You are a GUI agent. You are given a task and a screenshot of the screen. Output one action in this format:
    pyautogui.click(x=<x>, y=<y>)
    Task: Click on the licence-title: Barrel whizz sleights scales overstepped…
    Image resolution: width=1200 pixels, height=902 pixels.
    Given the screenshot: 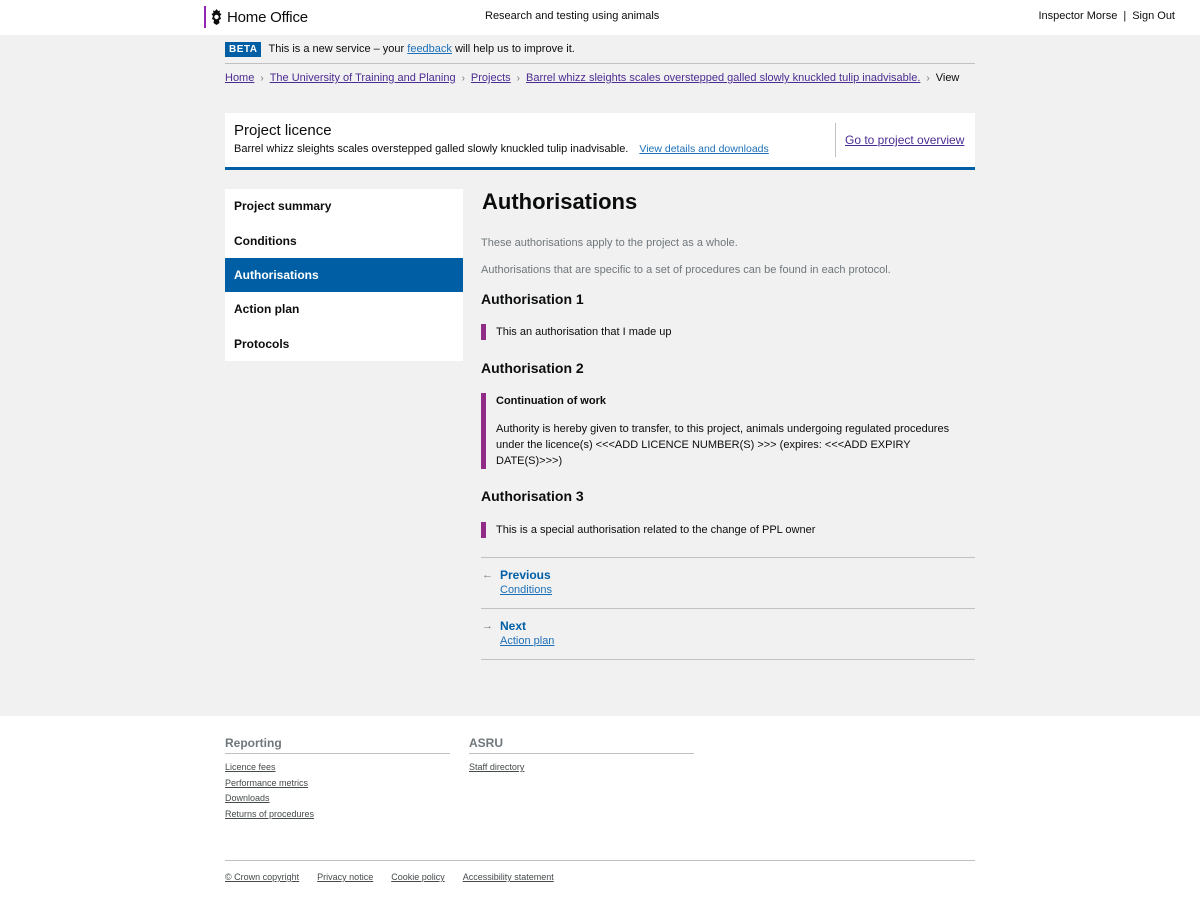 What is the action you would take?
    pyautogui.click(x=431, y=149)
    